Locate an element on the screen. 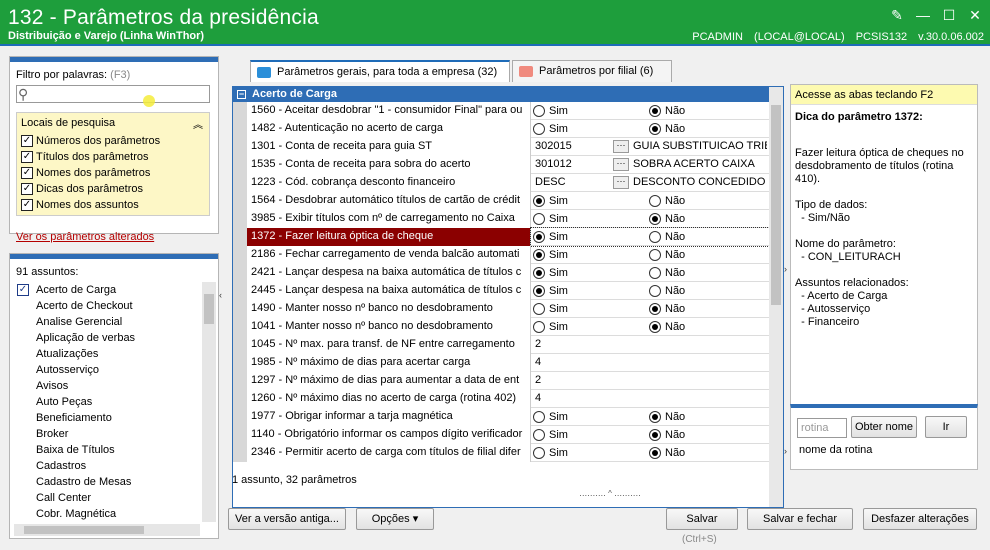 This screenshot has width=990, height=550. location-checkbox: ✓ Nomes dos parâmetros is located at coordinates (85, 173).